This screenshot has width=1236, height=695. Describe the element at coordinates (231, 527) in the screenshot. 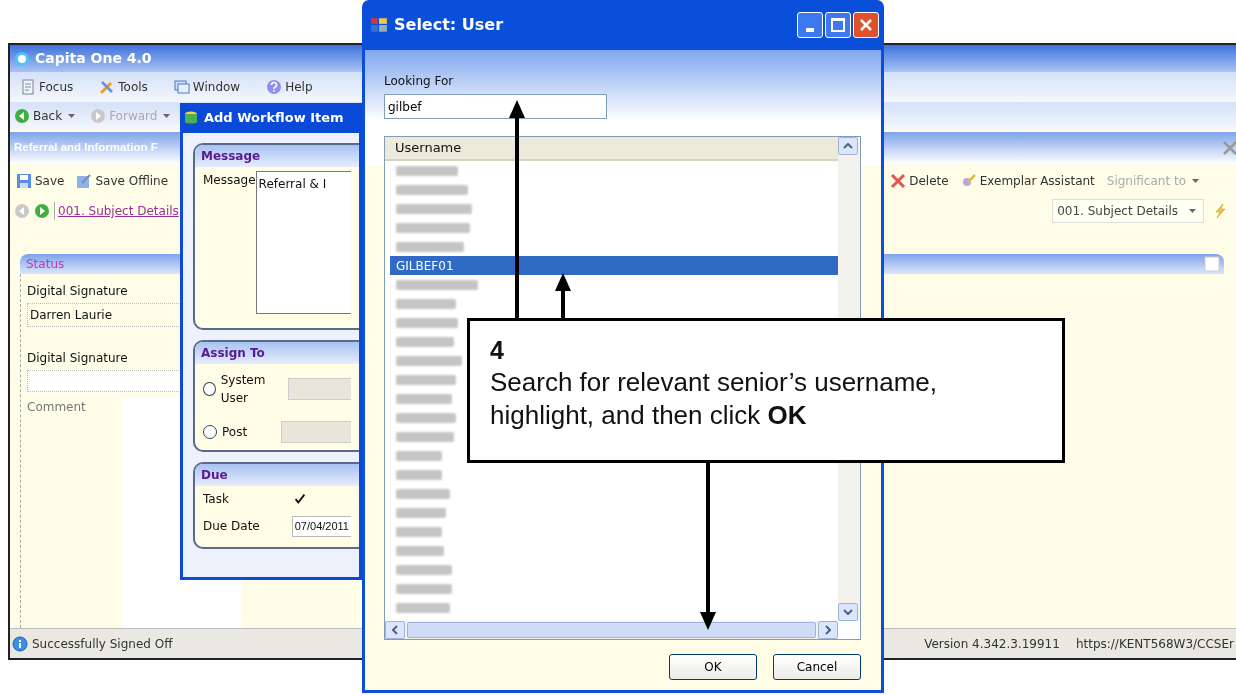

I see `field-label: Due Date` at that location.